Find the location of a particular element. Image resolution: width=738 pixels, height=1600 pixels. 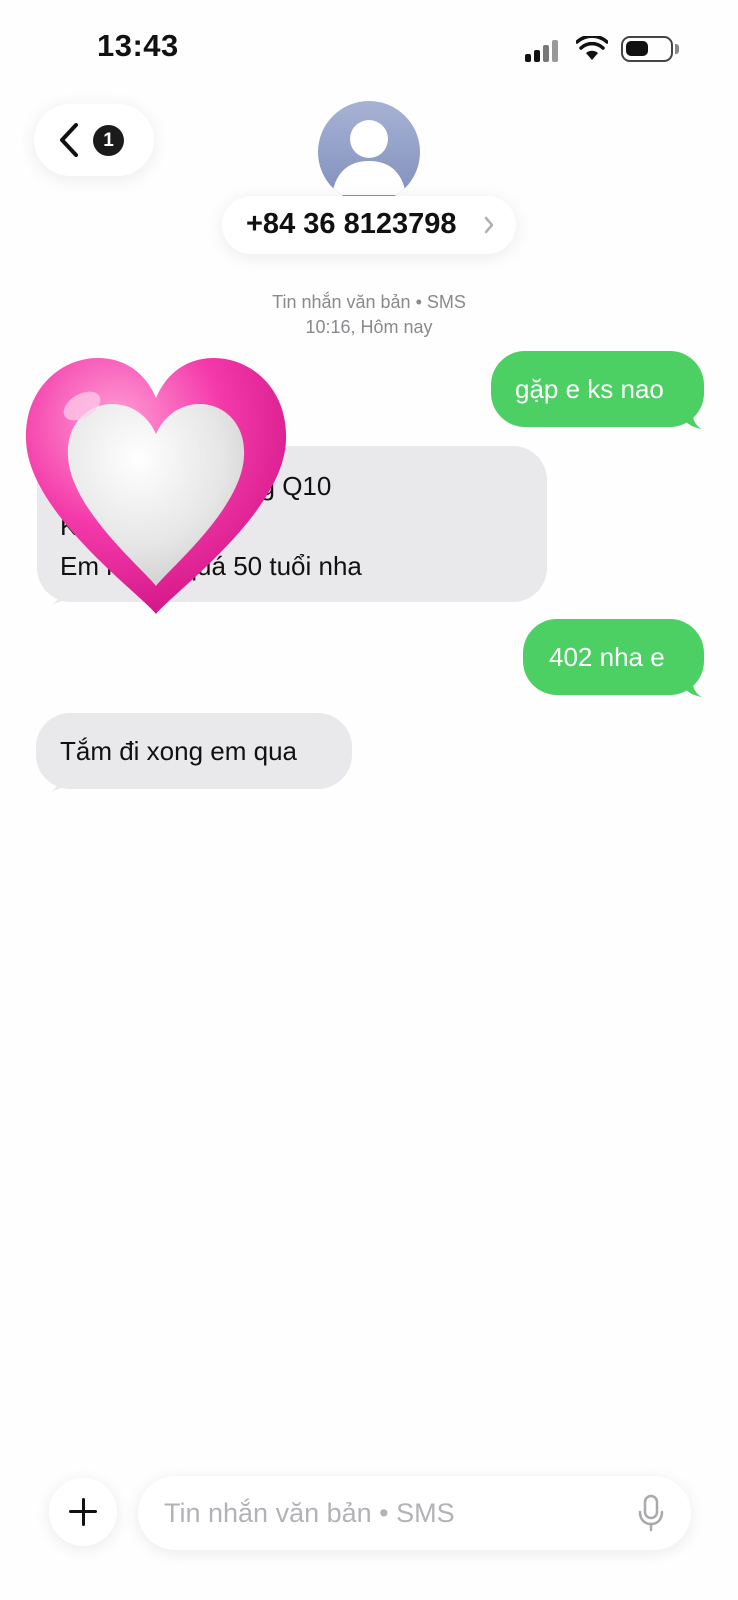

message-input is located at coordinates (389, 1513).